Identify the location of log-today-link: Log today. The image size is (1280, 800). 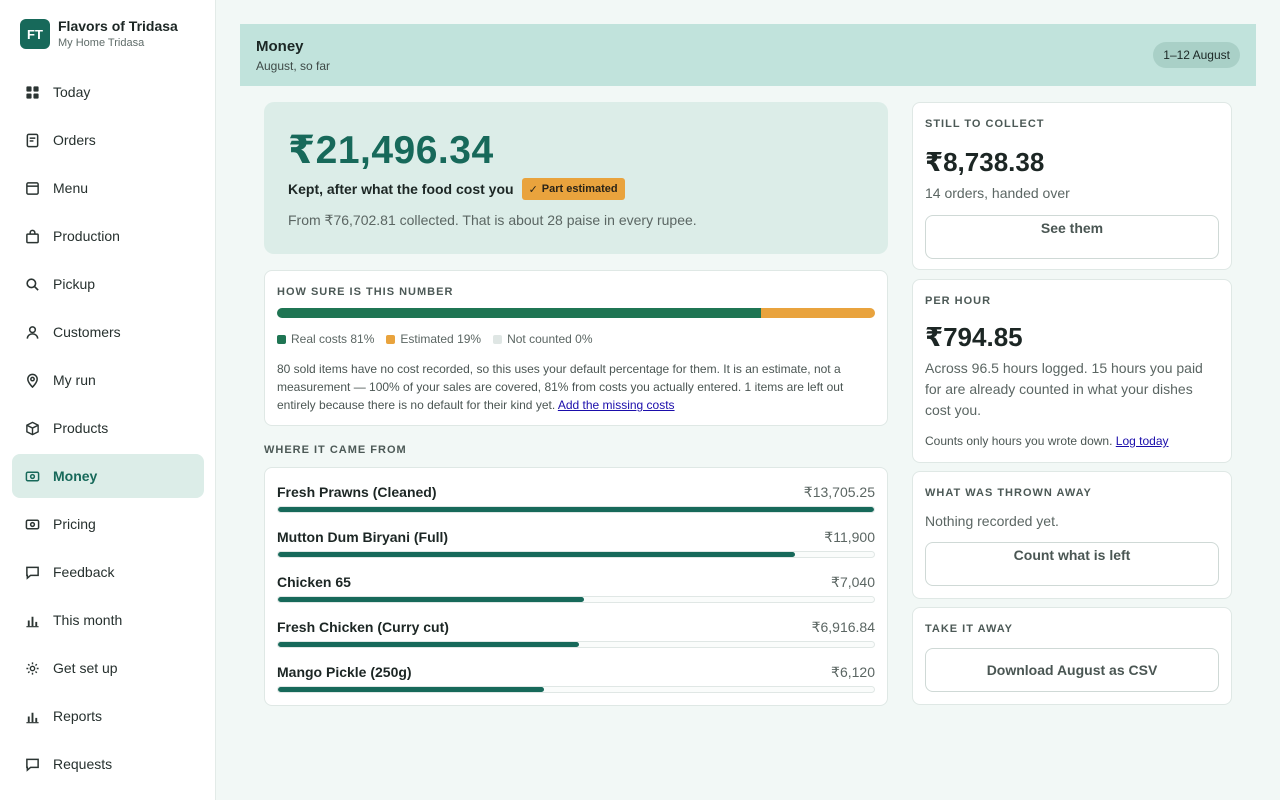
(1142, 441).